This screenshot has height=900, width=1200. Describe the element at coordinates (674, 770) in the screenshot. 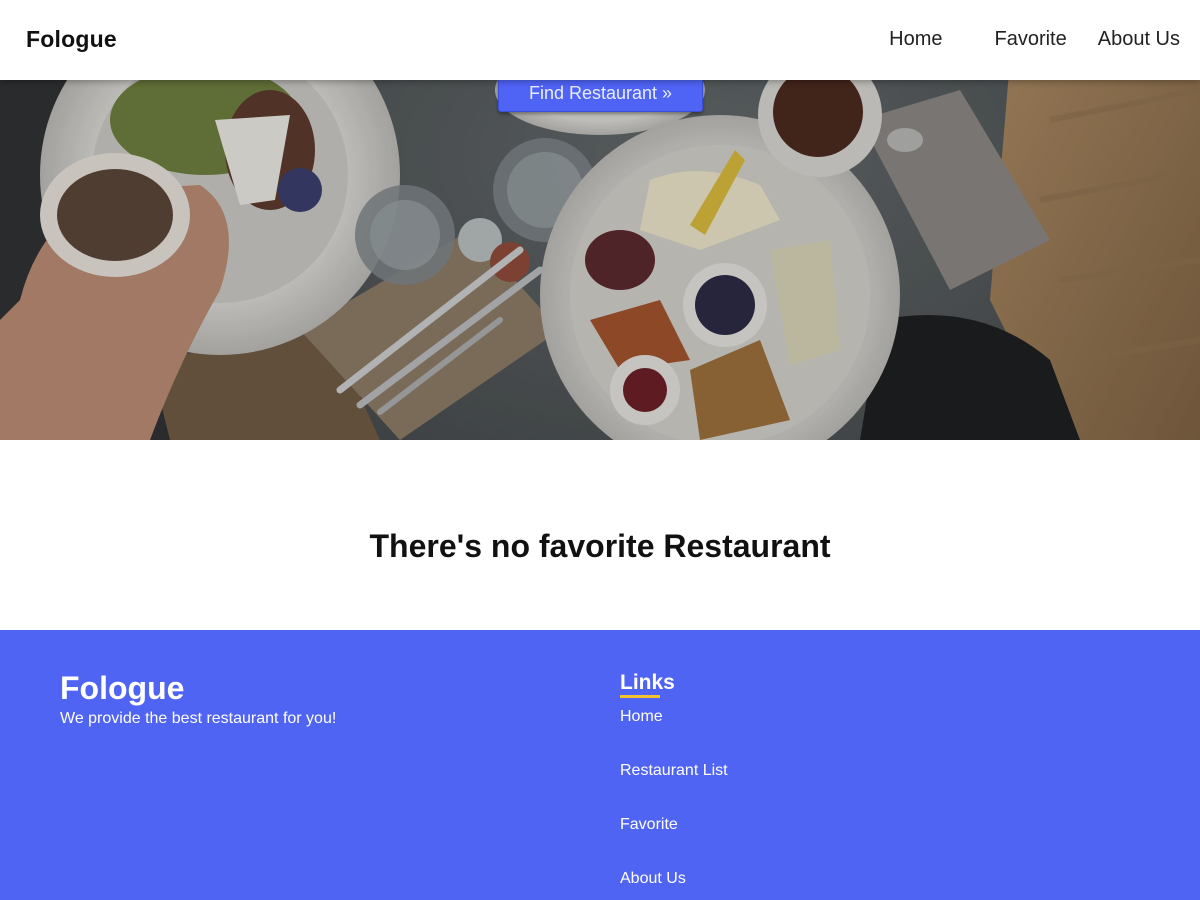

I see `footer-link-restaurant-list: Restaurant List` at that location.